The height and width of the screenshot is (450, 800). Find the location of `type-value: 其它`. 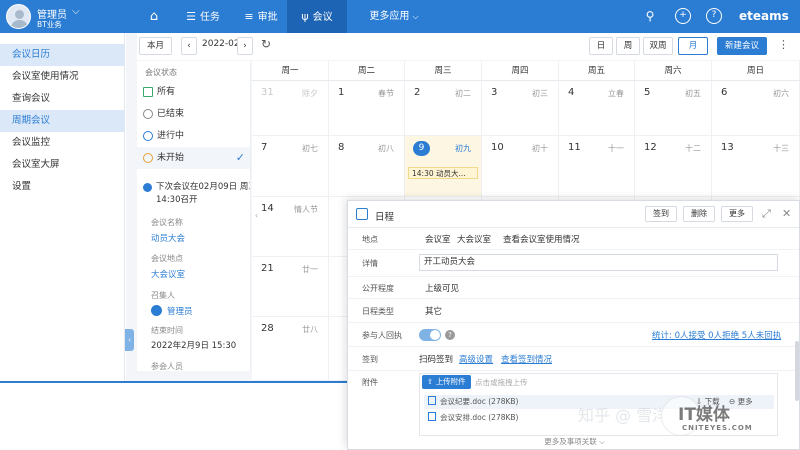

type-value: 其它 is located at coordinates (433, 311).